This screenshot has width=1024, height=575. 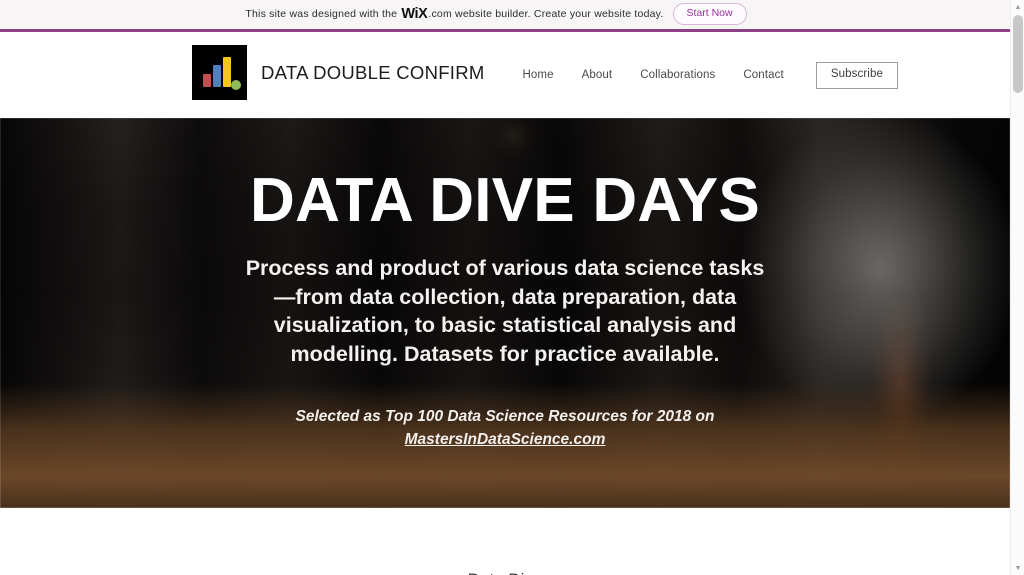 I want to click on hero-title: DATA DIVE DAYS, so click(x=505, y=200).